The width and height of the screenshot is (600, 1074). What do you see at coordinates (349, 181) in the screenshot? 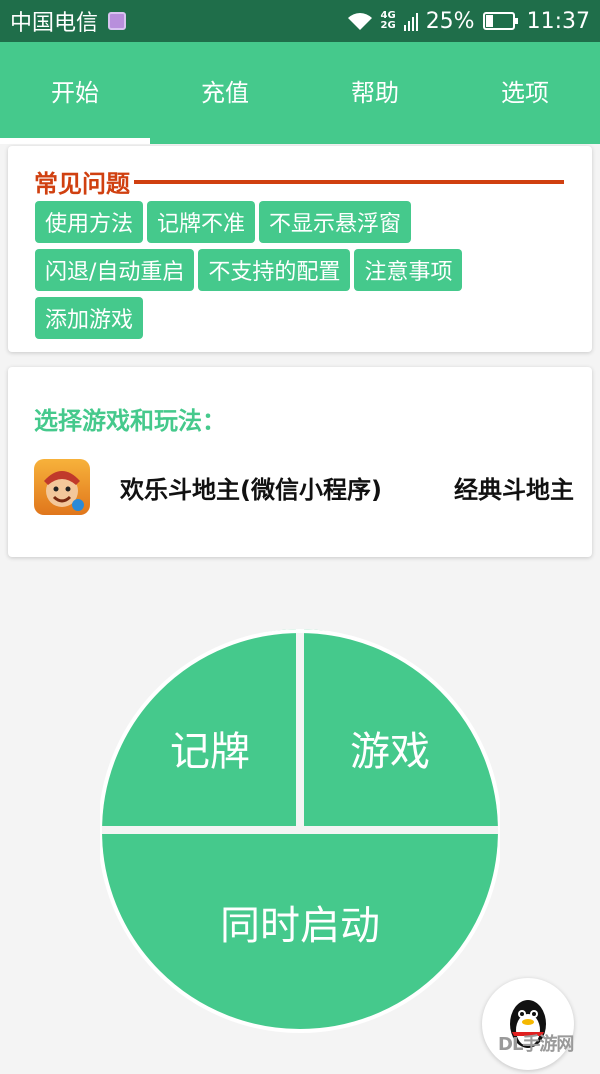
I see `faq-divider` at bounding box center [349, 181].